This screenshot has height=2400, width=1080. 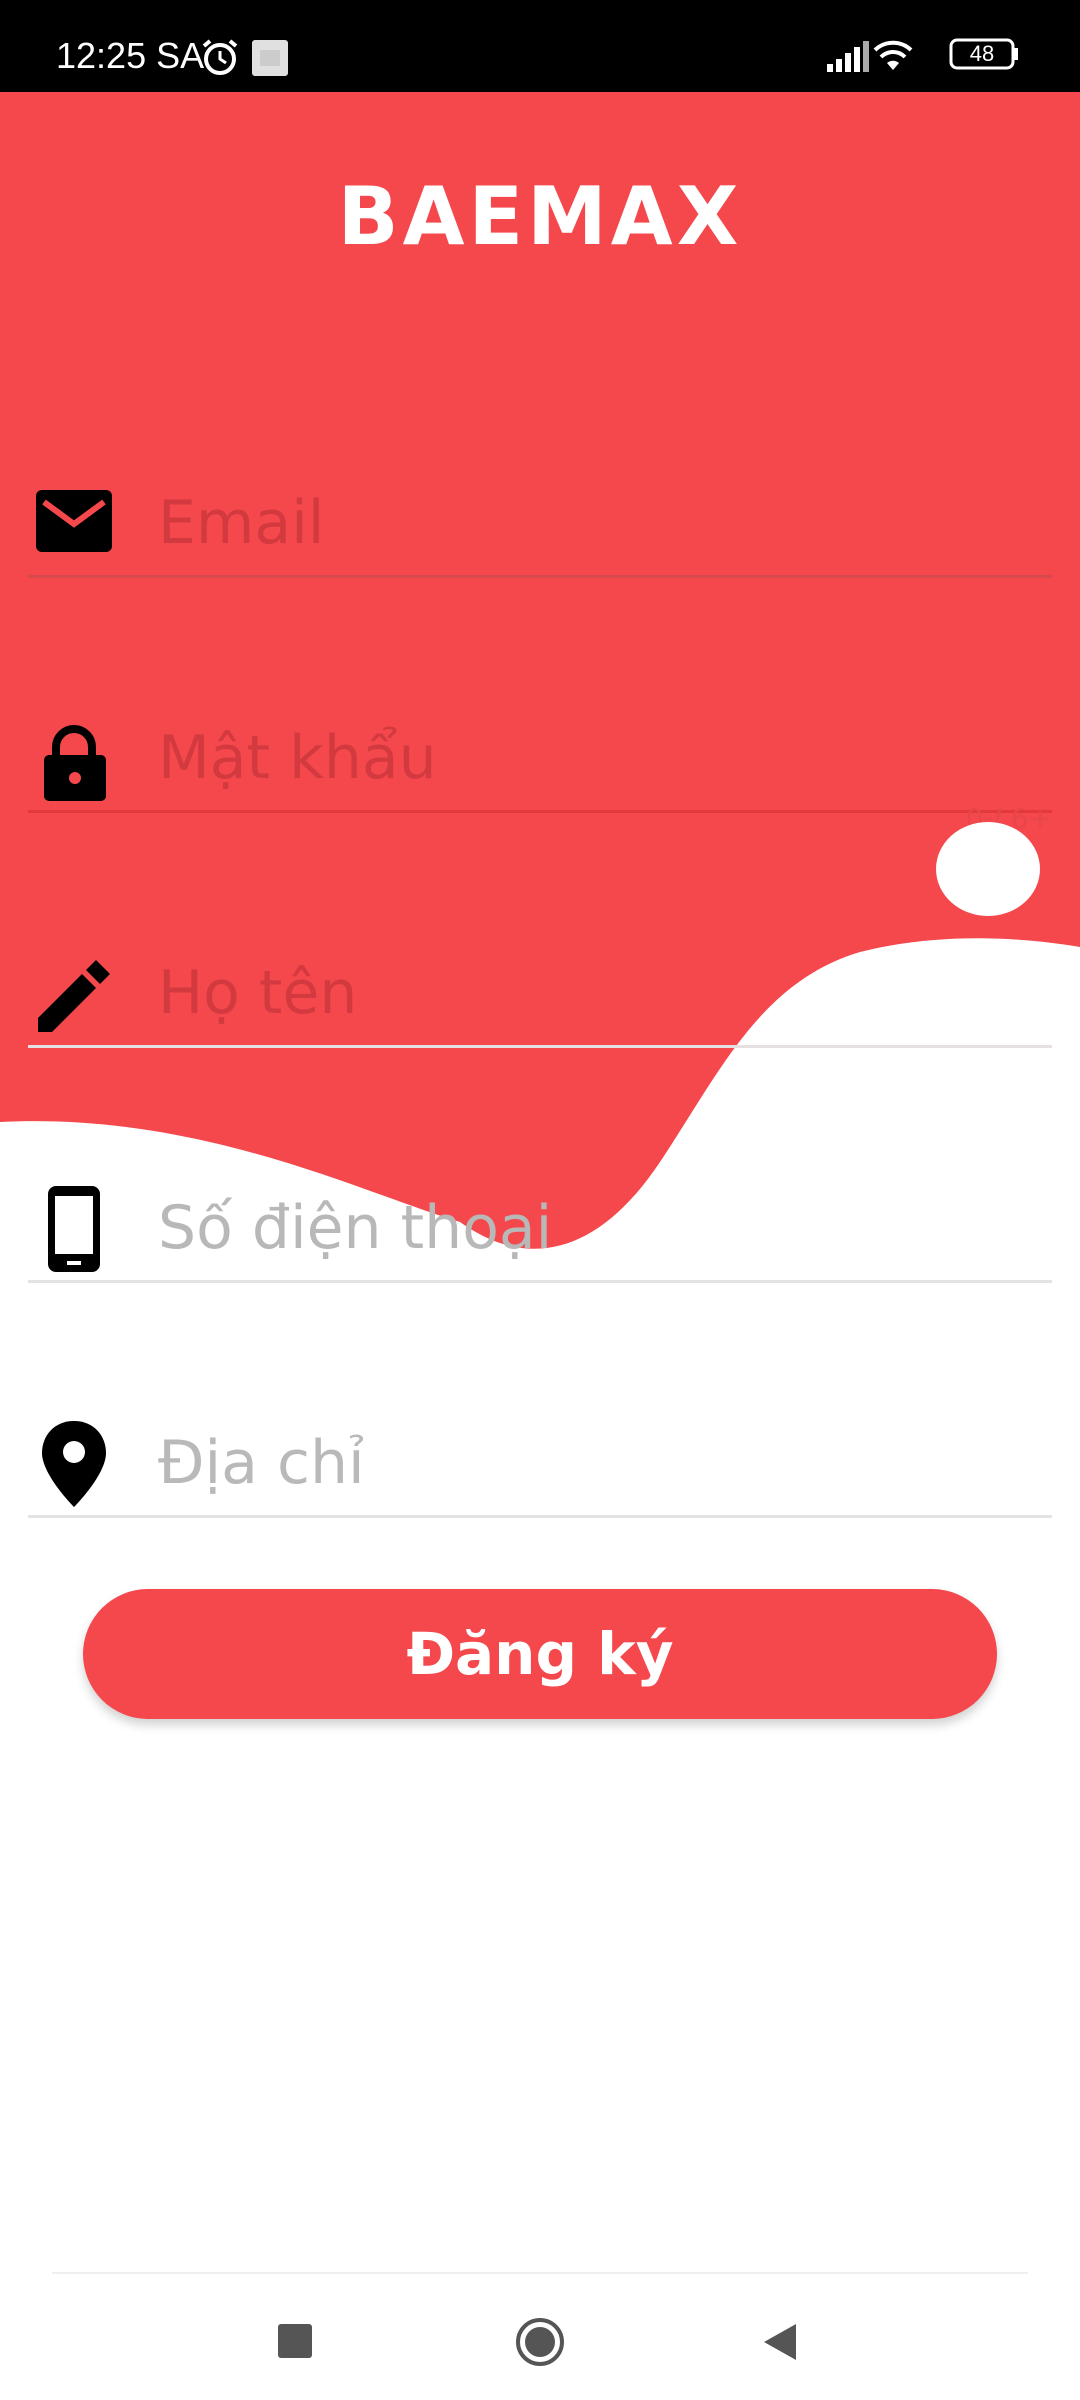 What do you see at coordinates (74, 996) in the screenshot?
I see `pencil-icon` at bounding box center [74, 996].